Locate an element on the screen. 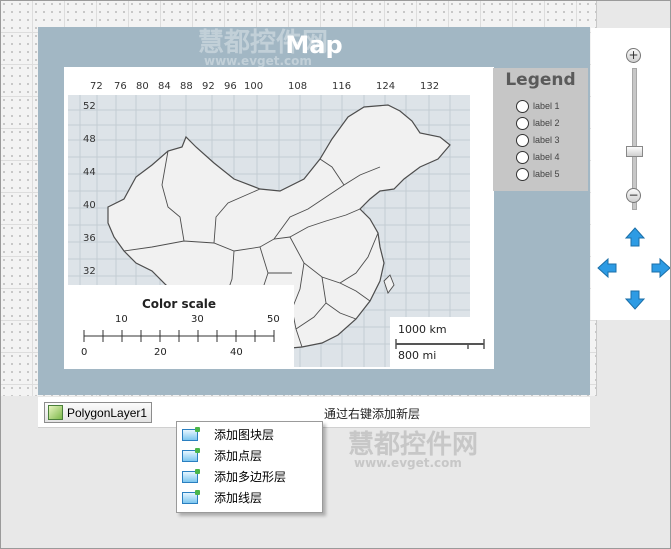 This screenshot has width=671, height=549. color-scale-tick: 40 is located at coordinates (236, 352).